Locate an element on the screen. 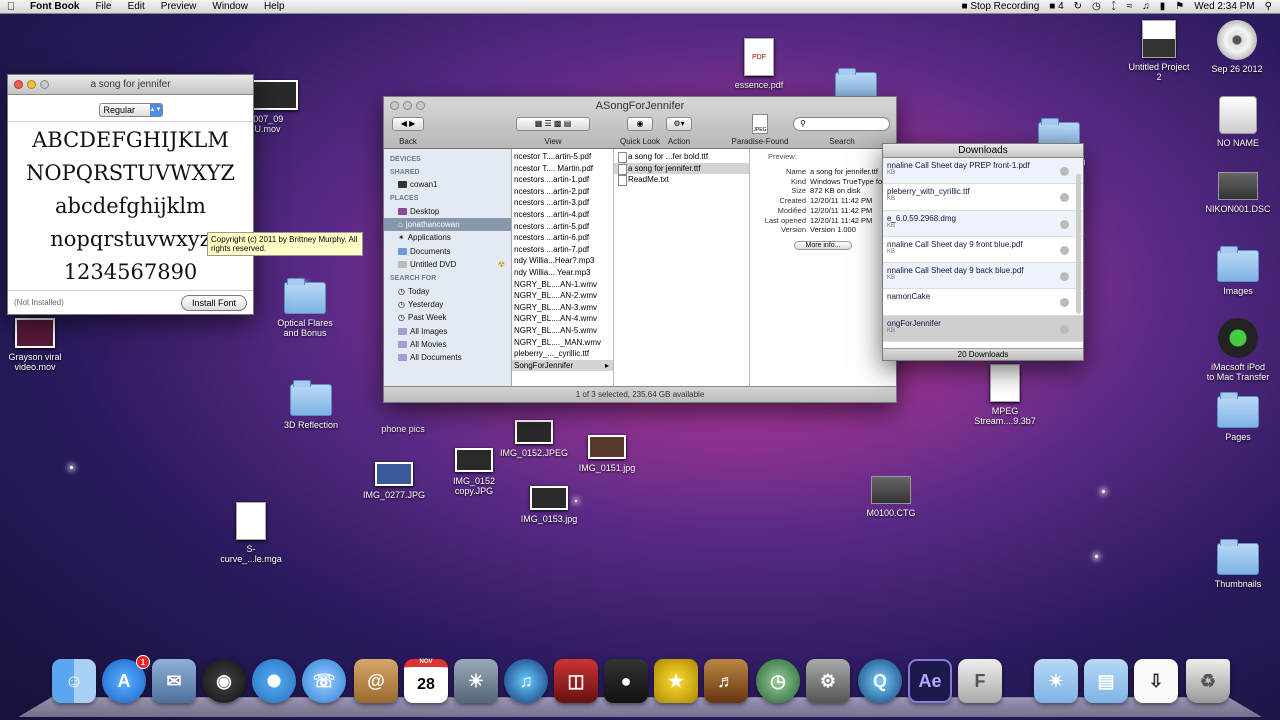 The image size is (1280, 720). list-item: ncestor T....artin-5.pdf is located at coordinates (562, 157).